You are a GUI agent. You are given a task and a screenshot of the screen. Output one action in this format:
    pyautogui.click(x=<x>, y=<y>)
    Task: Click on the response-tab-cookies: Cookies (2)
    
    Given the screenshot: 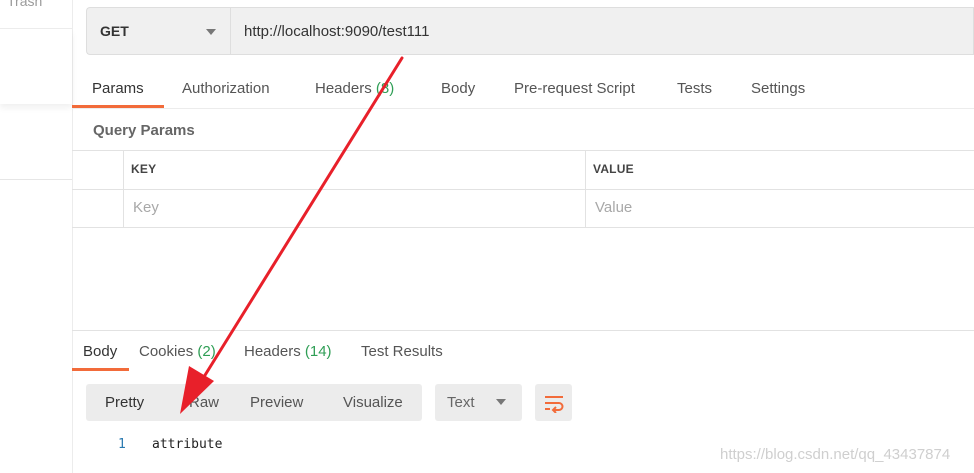 What is the action you would take?
    pyautogui.click(x=177, y=351)
    